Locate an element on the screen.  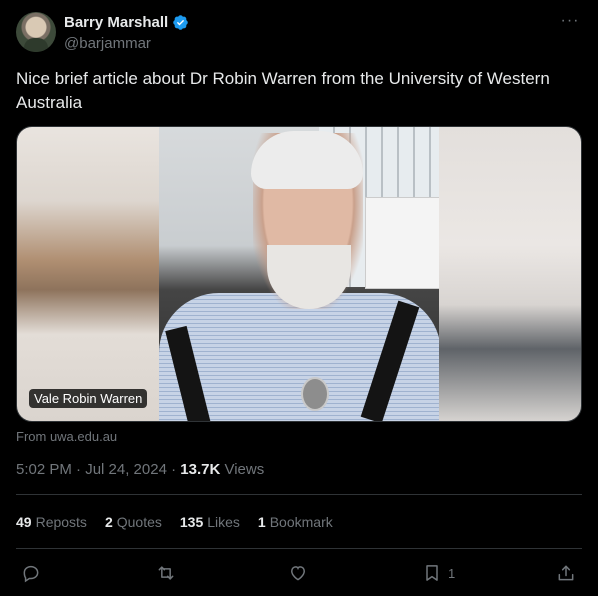
tweet-meta: 5:02 PM · Jul 24, 2024 · 13.7K Views is located at coordinates (140, 469).